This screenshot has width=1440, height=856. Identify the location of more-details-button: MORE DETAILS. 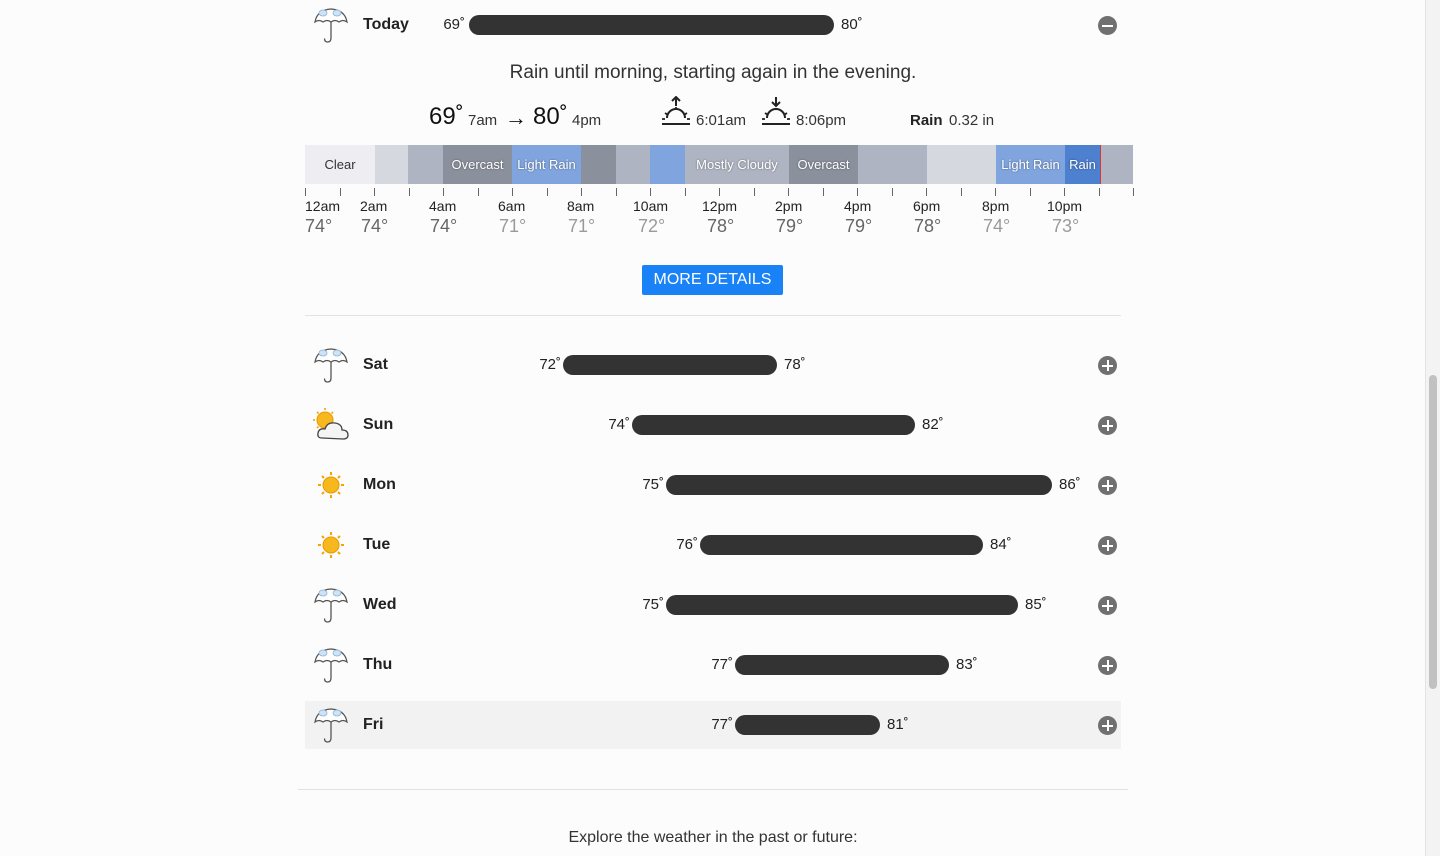
(712, 280).